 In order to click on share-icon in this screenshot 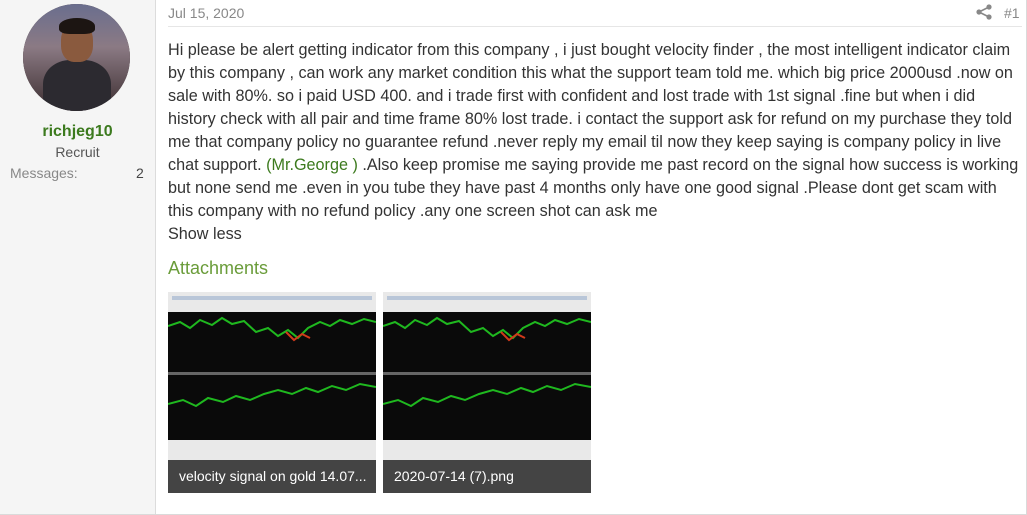, I will do `click(984, 12)`.